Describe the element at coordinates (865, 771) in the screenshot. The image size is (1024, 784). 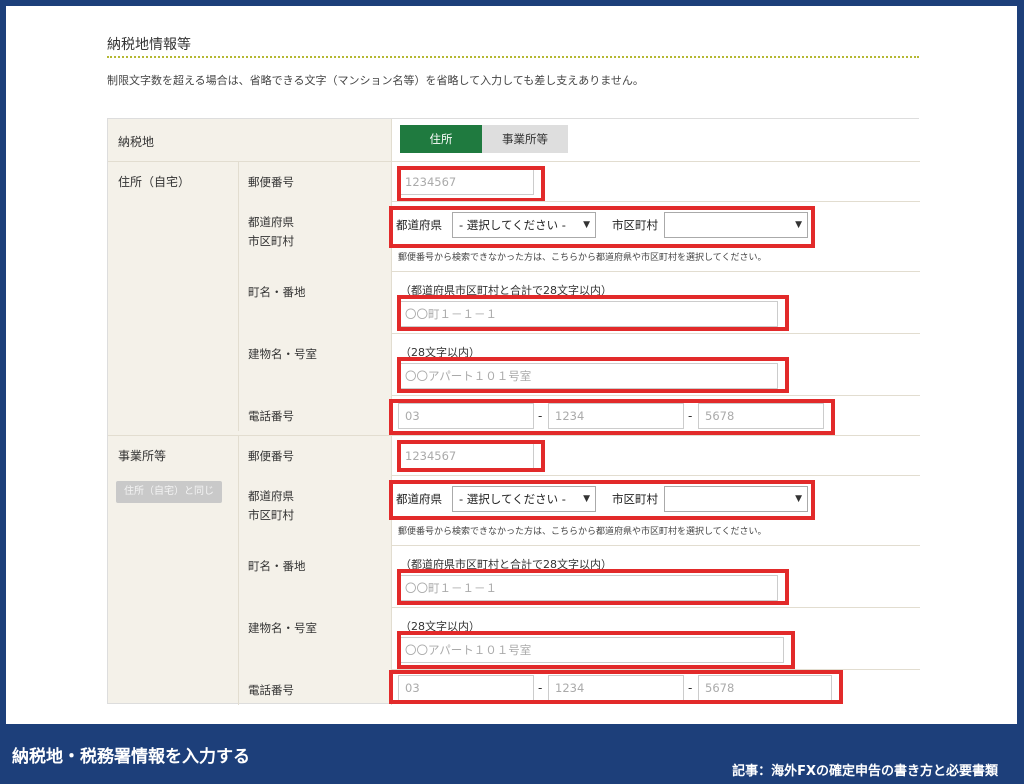
I see `footer-article-link: 記事：海外FXの確定申告の書き方と必要書類` at that location.